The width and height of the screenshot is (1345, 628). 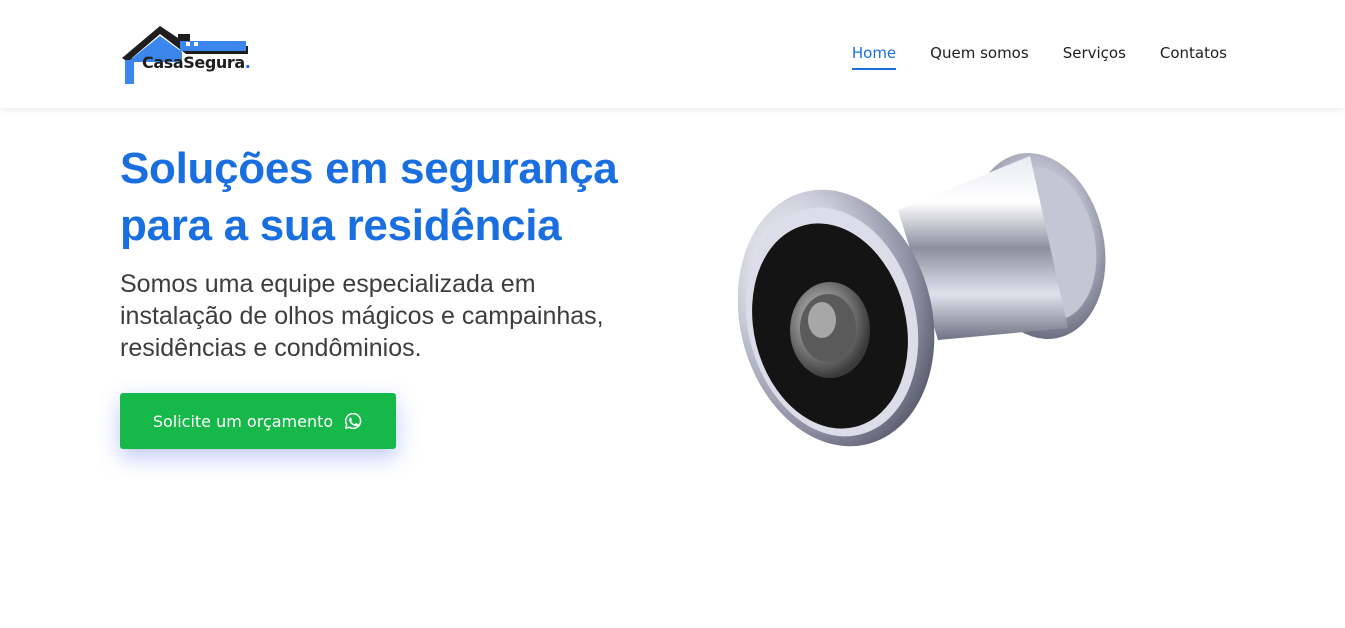 What do you see at coordinates (979, 57) in the screenshot?
I see `nav-item-quem-somos: Quem somos` at bounding box center [979, 57].